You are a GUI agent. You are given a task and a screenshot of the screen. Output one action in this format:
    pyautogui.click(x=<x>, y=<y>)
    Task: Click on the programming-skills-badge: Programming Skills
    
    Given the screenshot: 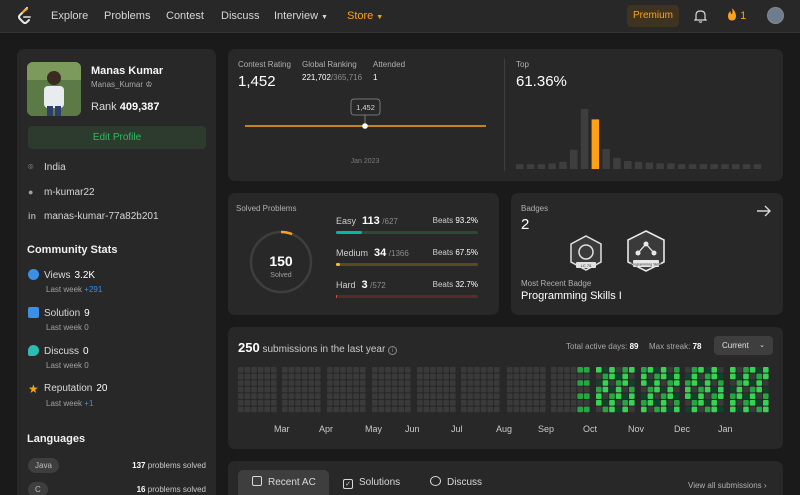 What is the action you would take?
    pyautogui.click(x=646, y=252)
    